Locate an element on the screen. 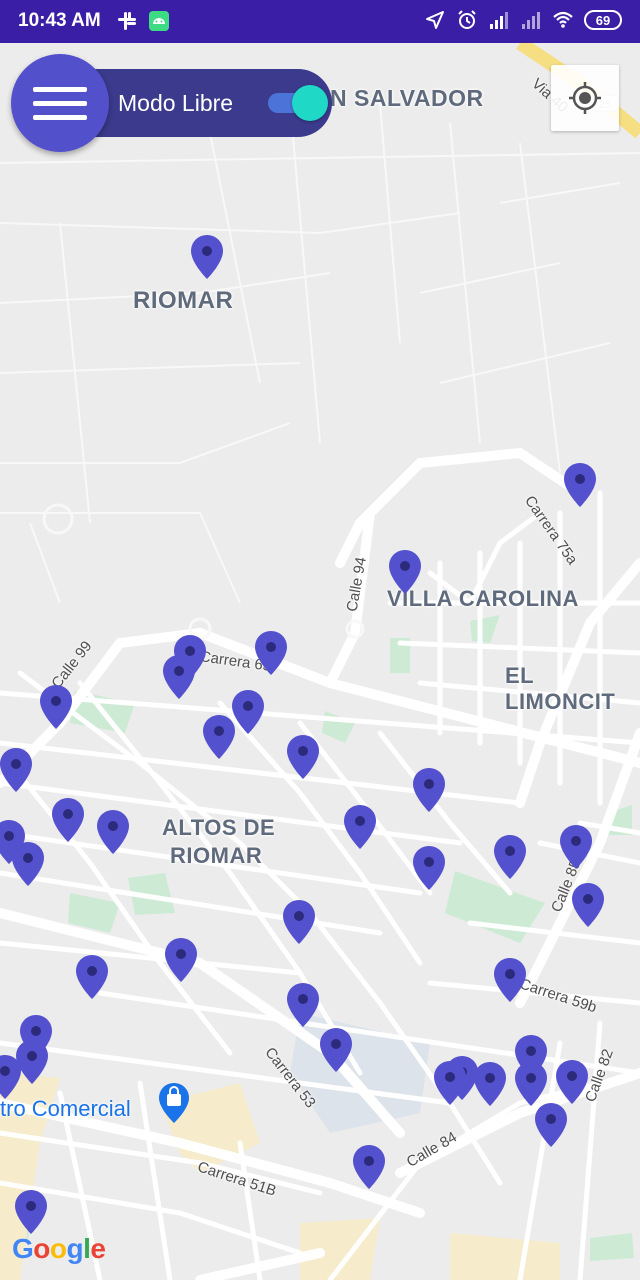 This screenshot has width=640, height=1280. label-el-limoncito: EL LIMONCIT is located at coordinates (560, 688).